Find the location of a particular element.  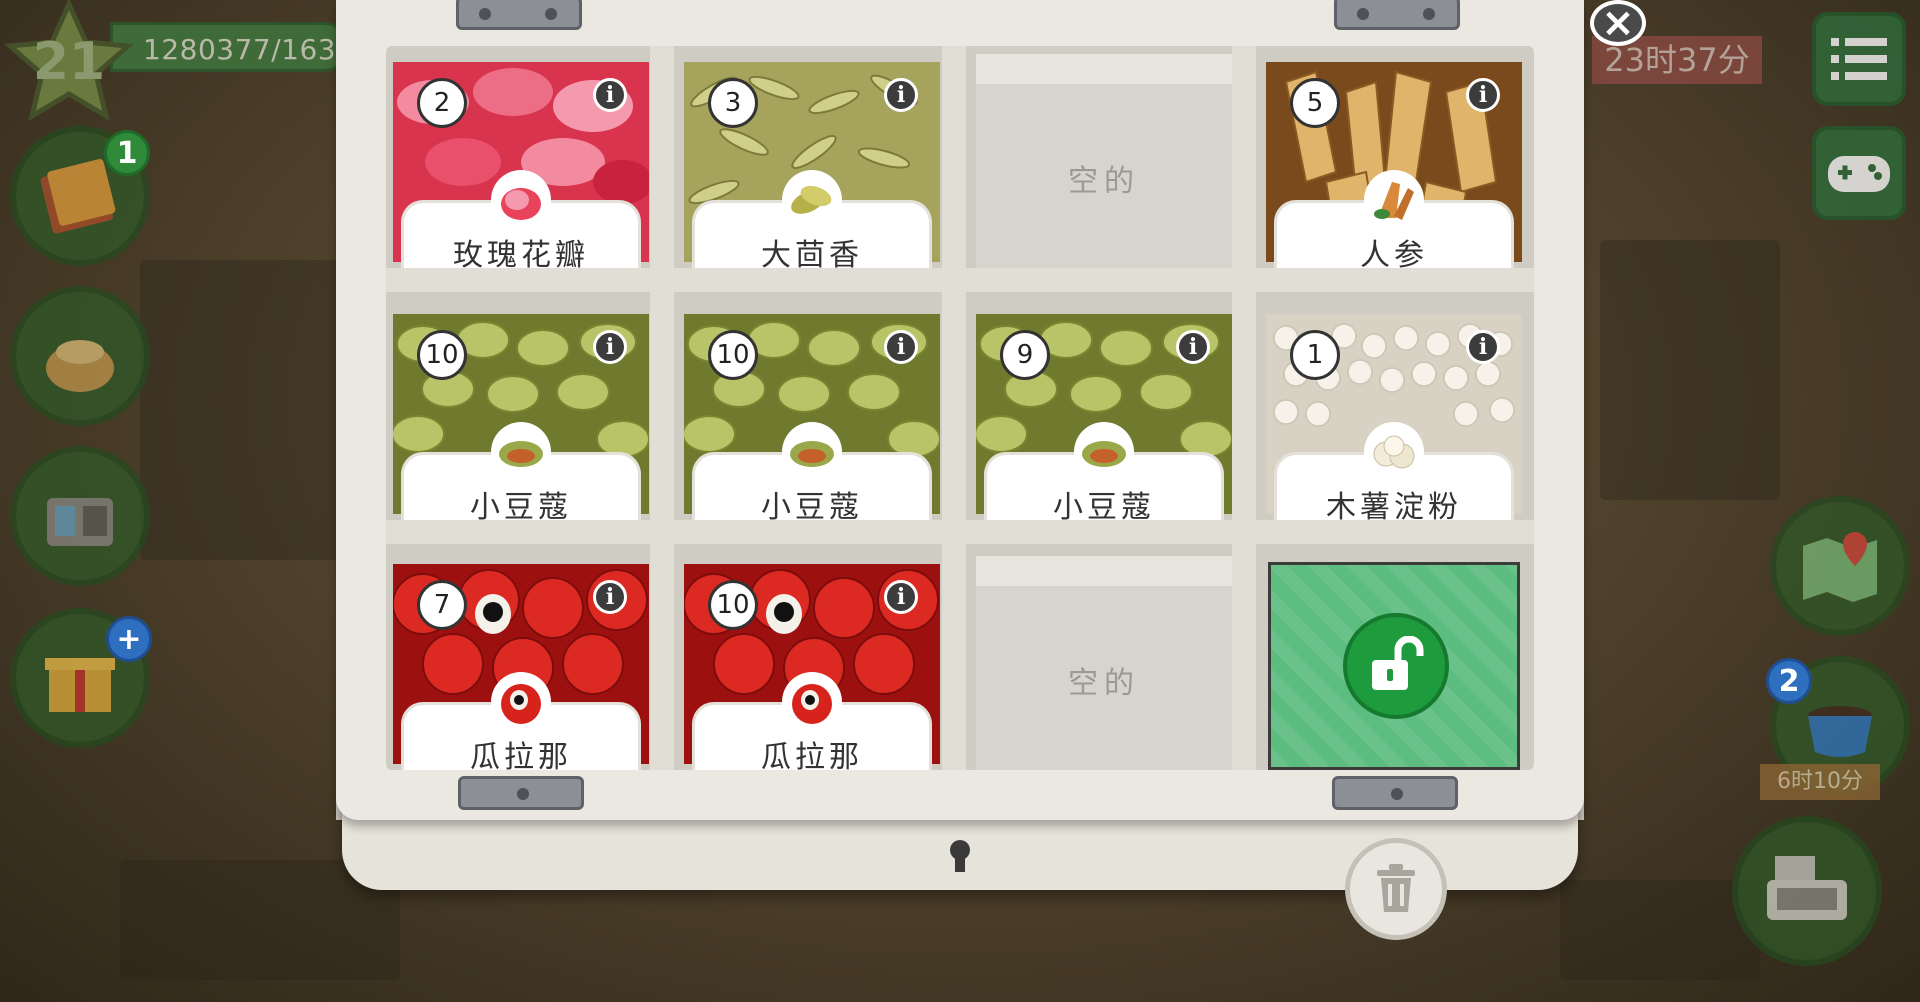

ingredient-count: 3 is located at coordinates (733, 103).